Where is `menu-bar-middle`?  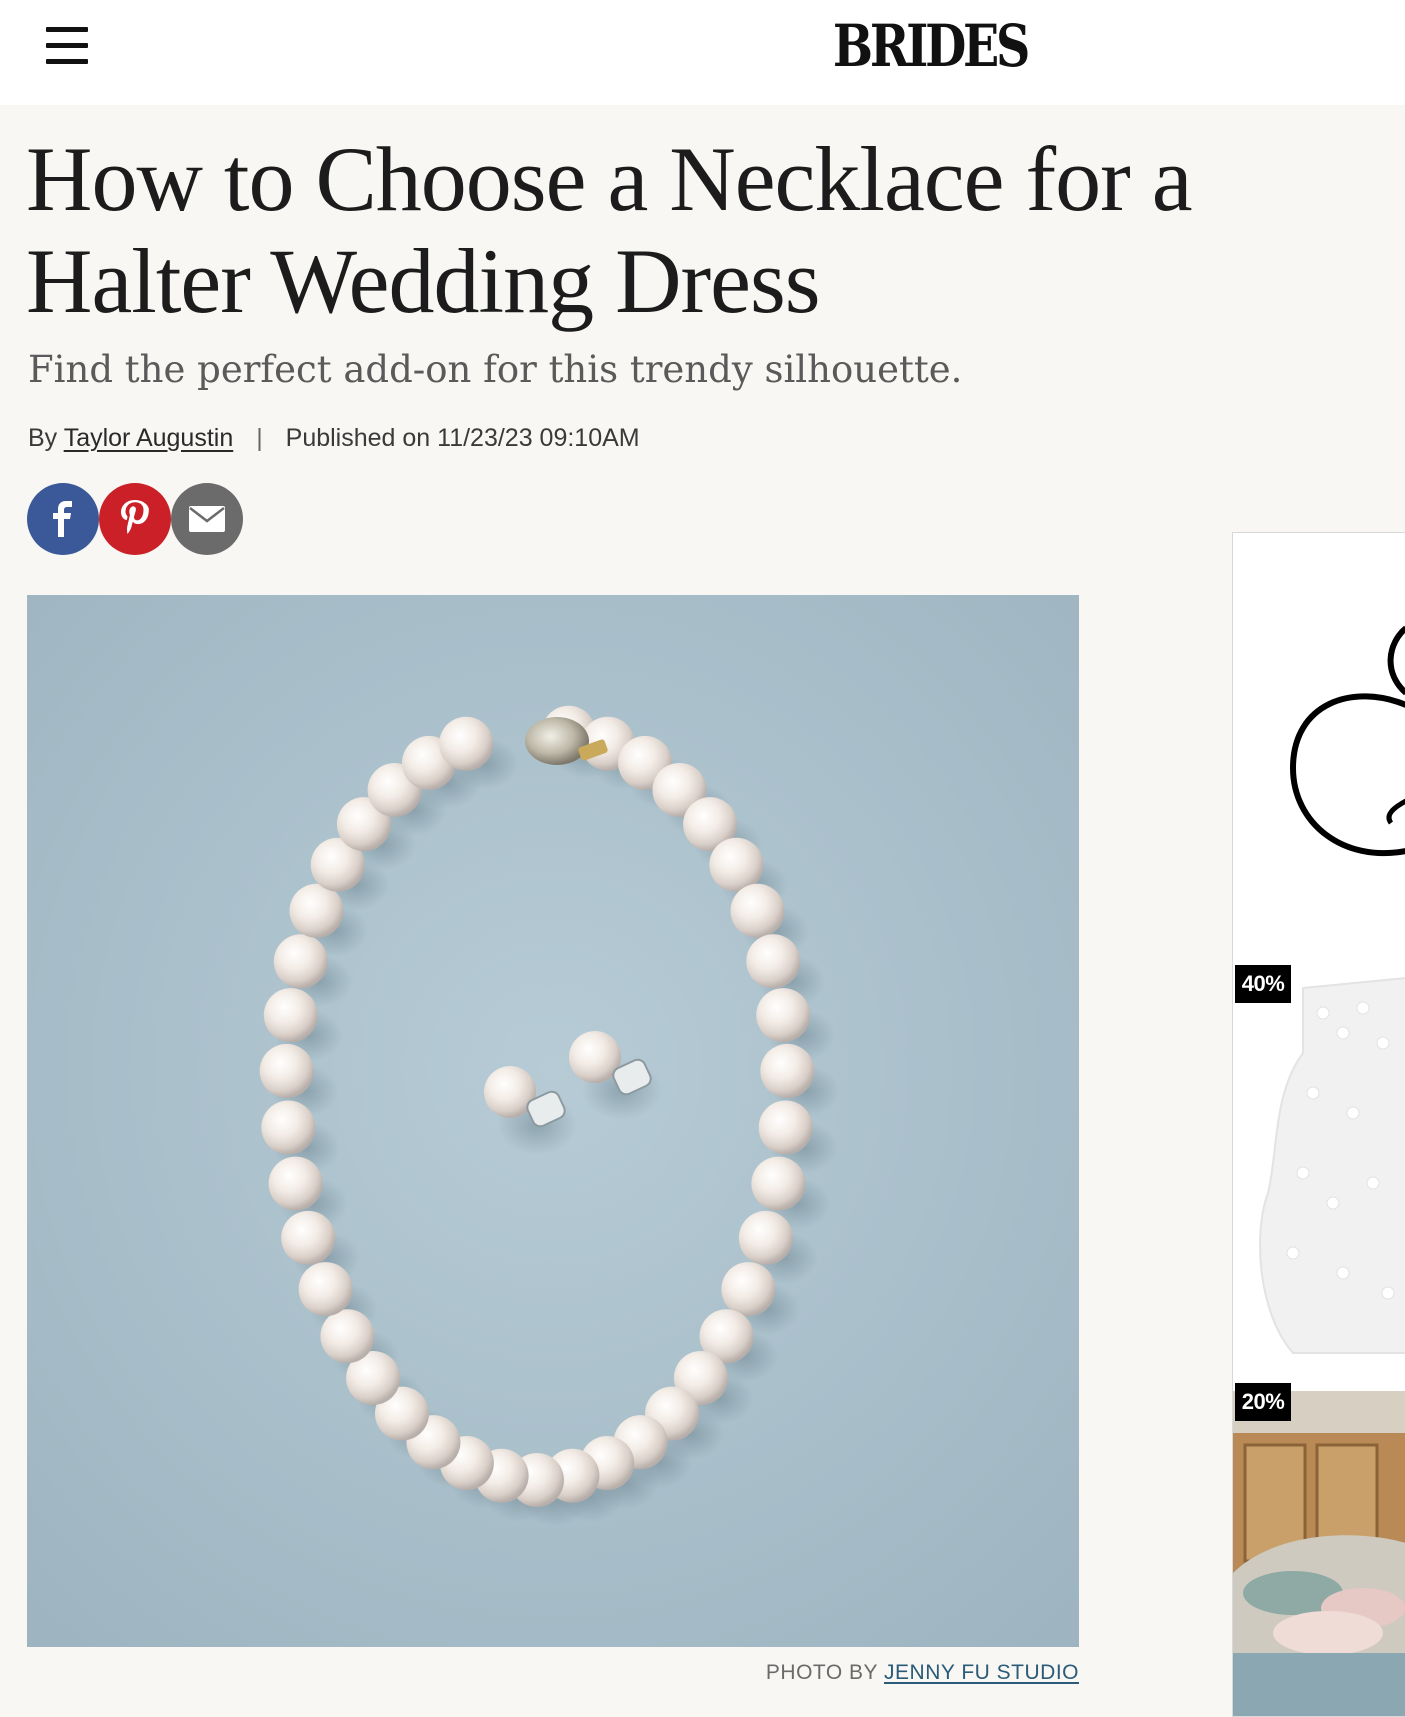 menu-bar-middle is located at coordinates (67, 45).